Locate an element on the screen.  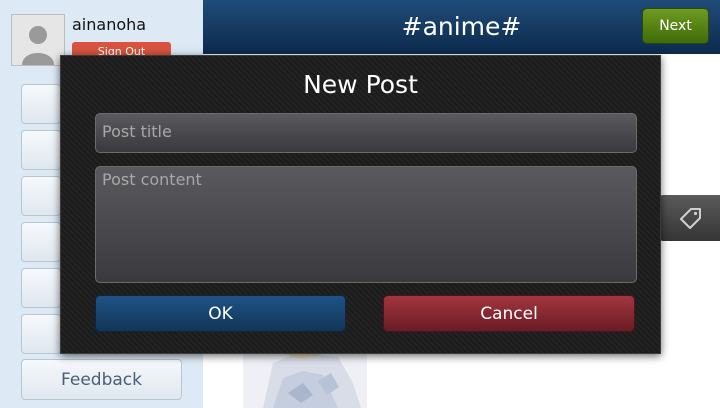
cancel-button: Cancel is located at coordinates (509, 313).